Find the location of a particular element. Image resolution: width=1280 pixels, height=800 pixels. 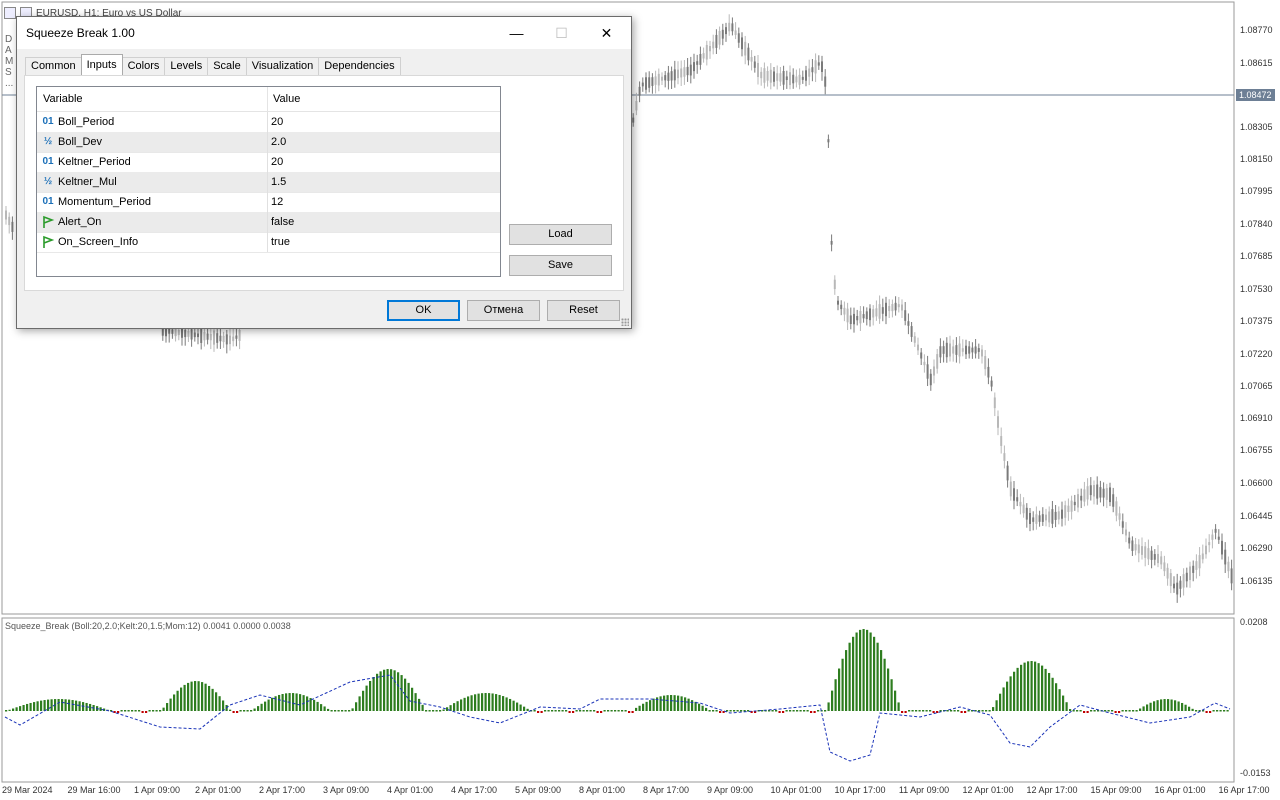

param-value: 2.0 is located at coordinates (278, 142).